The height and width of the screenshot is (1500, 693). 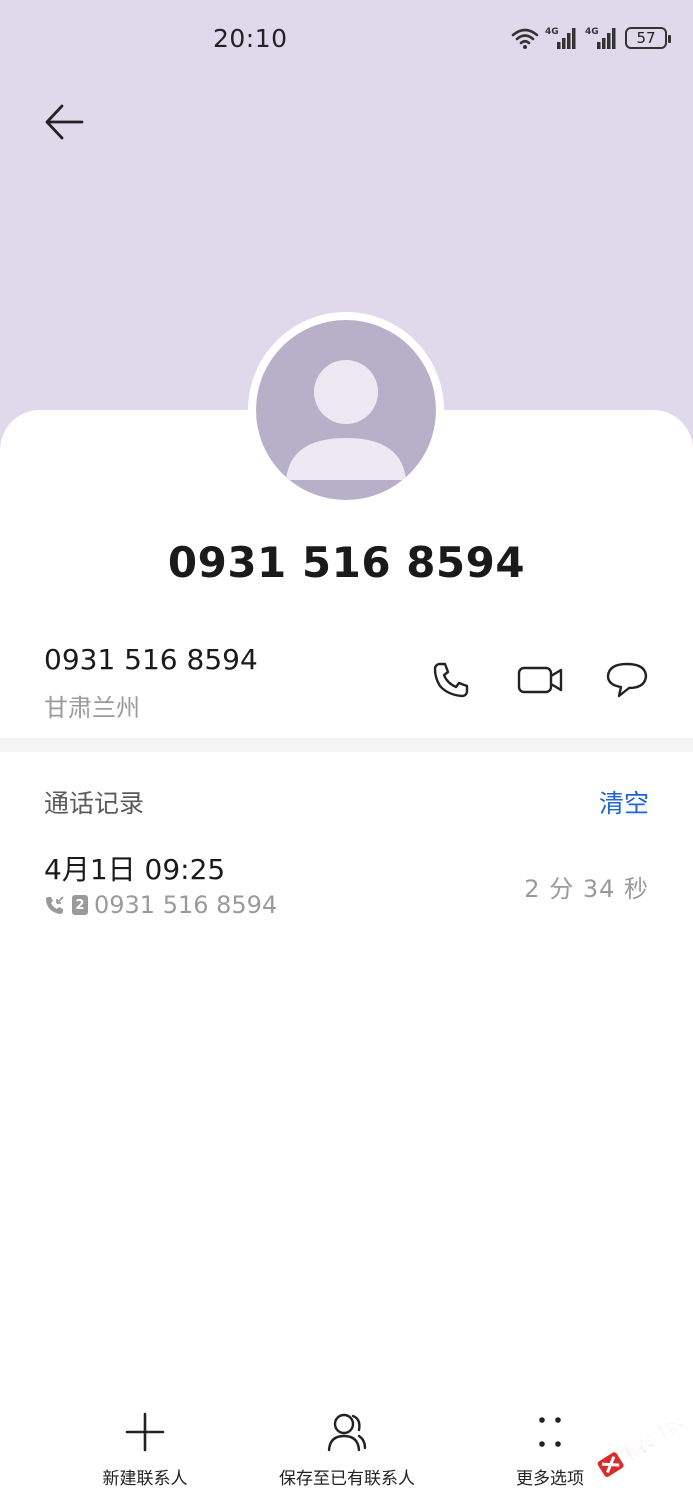 I want to click on call-log-detail: 2 0931 516 8594, so click(x=160, y=905).